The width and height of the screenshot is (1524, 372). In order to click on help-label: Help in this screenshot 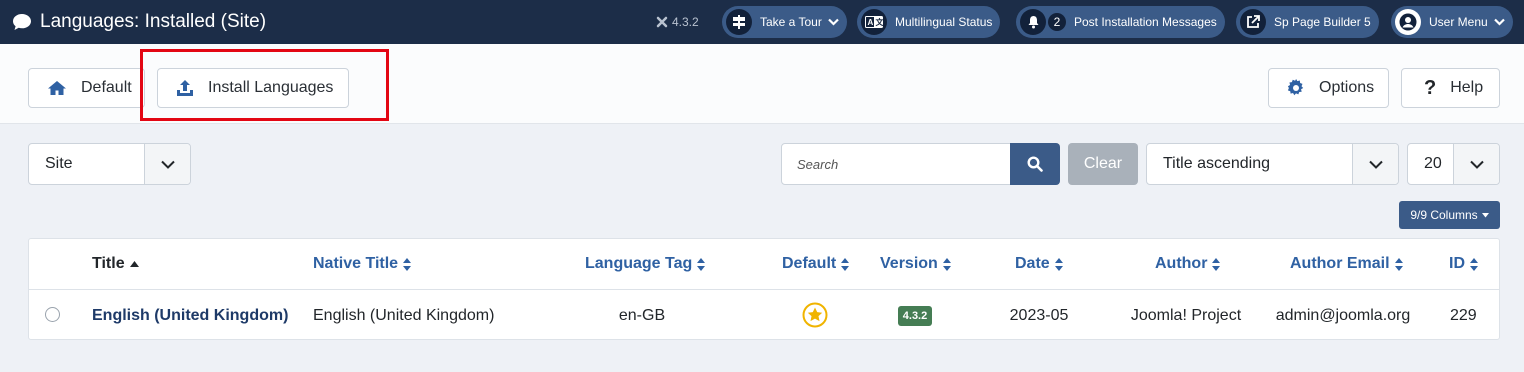, I will do `click(1467, 87)`.